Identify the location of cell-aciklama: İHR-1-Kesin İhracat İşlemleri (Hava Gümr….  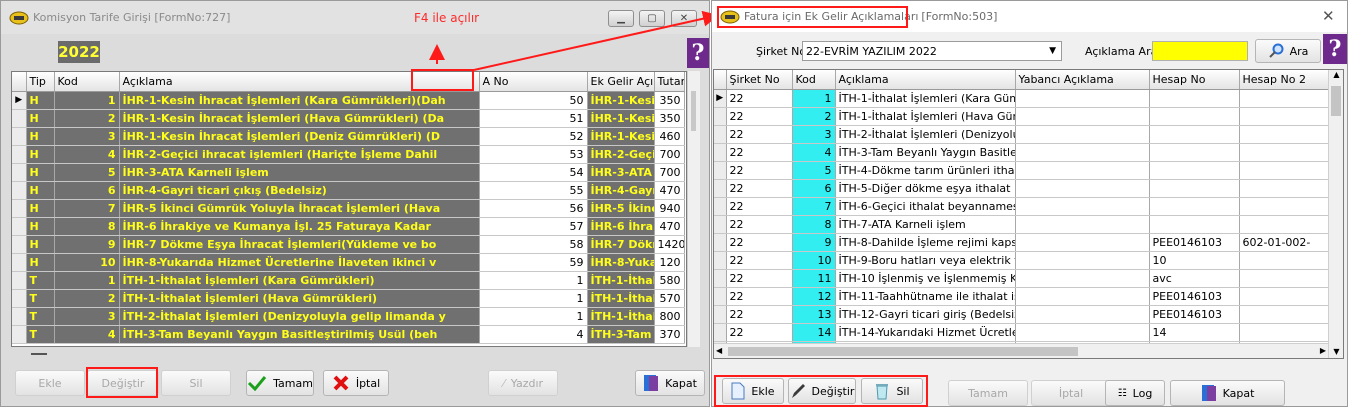
(299, 118).